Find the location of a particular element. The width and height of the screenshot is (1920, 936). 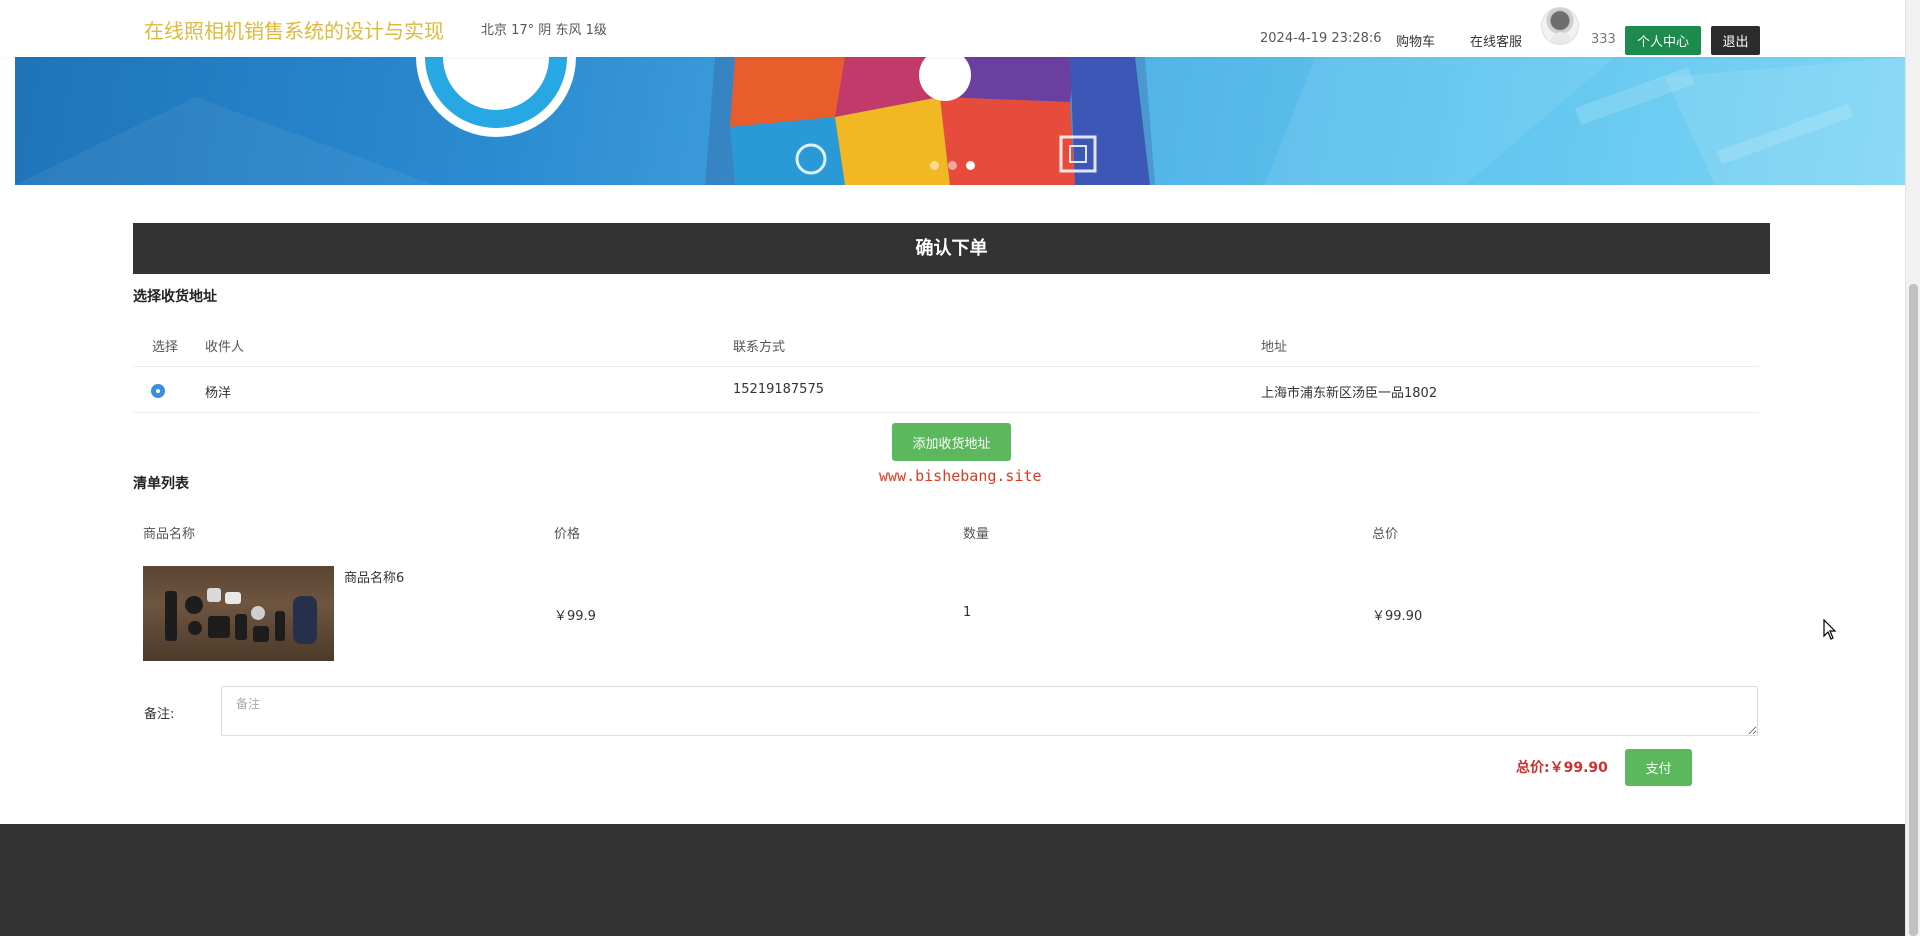

nav-service-link: 在线客服 is located at coordinates (1496, 40).